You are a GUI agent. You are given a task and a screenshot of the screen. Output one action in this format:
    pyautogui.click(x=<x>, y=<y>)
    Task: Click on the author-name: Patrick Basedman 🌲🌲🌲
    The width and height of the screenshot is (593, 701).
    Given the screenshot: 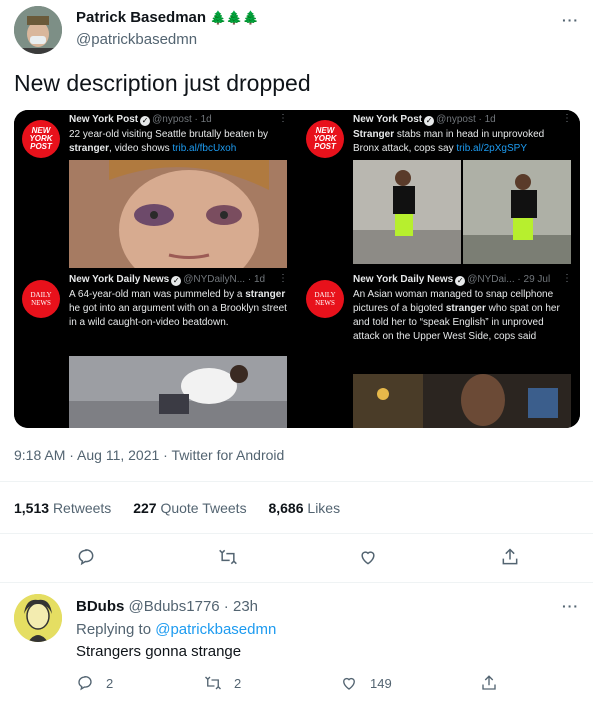 What is the action you would take?
    pyautogui.click(x=167, y=17)
    